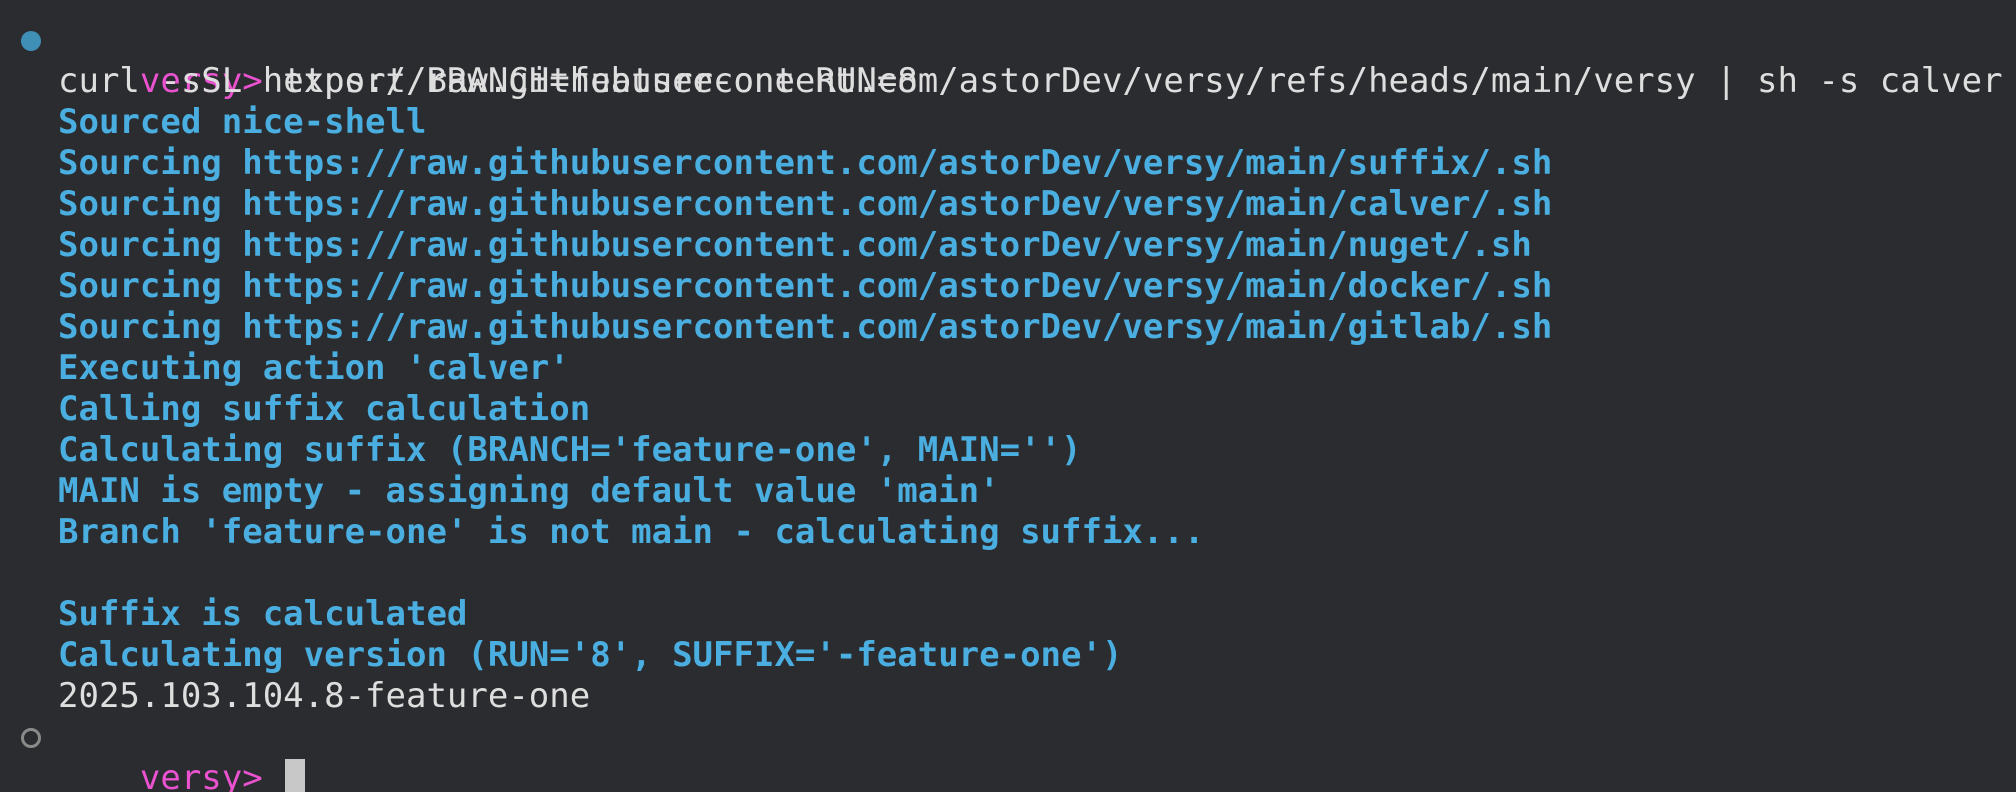  Describe the element at coordinates (1008, 60) in the screenshot. I see `command-line: versy> export BRANCH=feature-one RUN=8` at that location.